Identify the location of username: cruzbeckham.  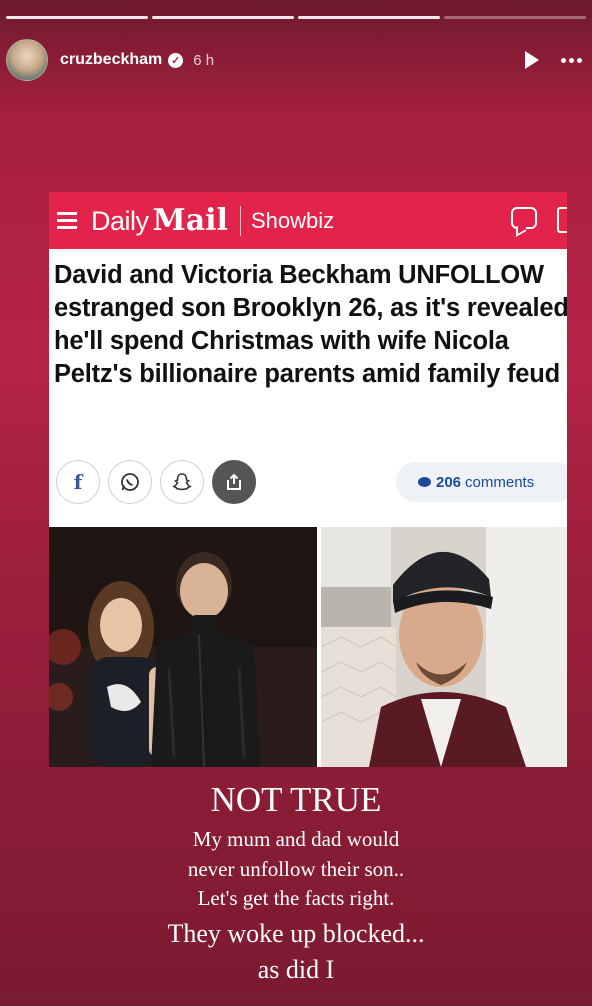
(111, 60).